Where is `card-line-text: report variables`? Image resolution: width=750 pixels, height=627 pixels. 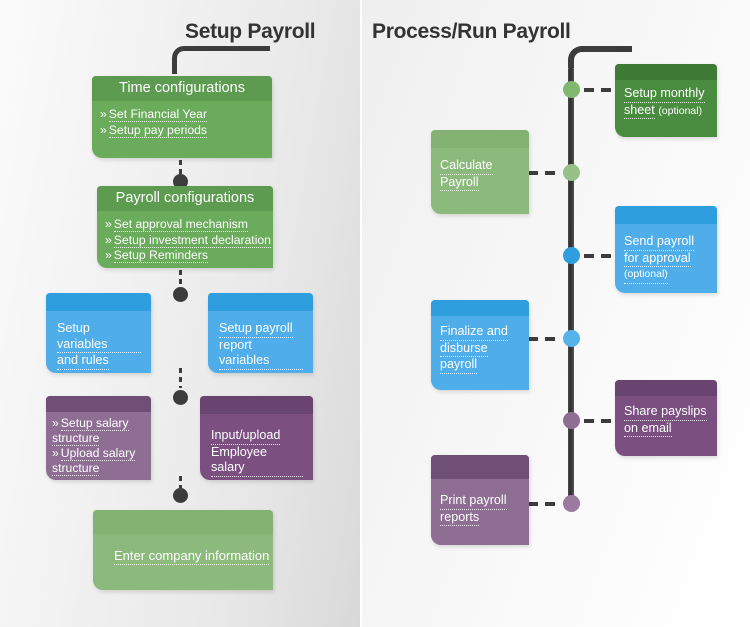 card-line-text: report variables is located at coordinates (261, 354).